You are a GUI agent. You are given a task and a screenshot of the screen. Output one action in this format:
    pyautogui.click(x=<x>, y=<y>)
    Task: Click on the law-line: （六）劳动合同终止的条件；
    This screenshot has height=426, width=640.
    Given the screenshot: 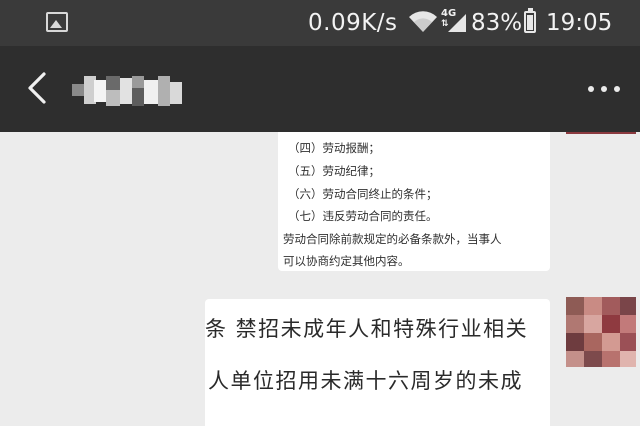 What is the action you would take?
    pyautogui.click(x=363, y=194)
    